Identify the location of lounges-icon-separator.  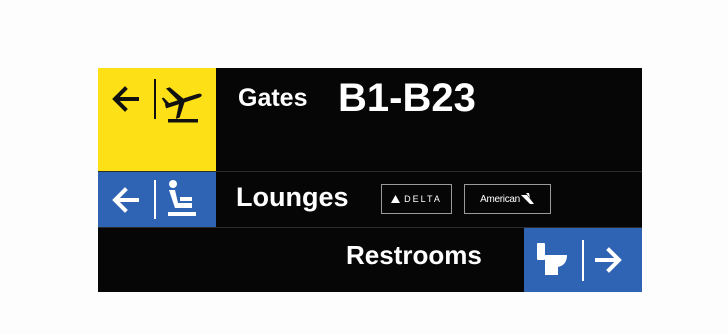
(155, 199).